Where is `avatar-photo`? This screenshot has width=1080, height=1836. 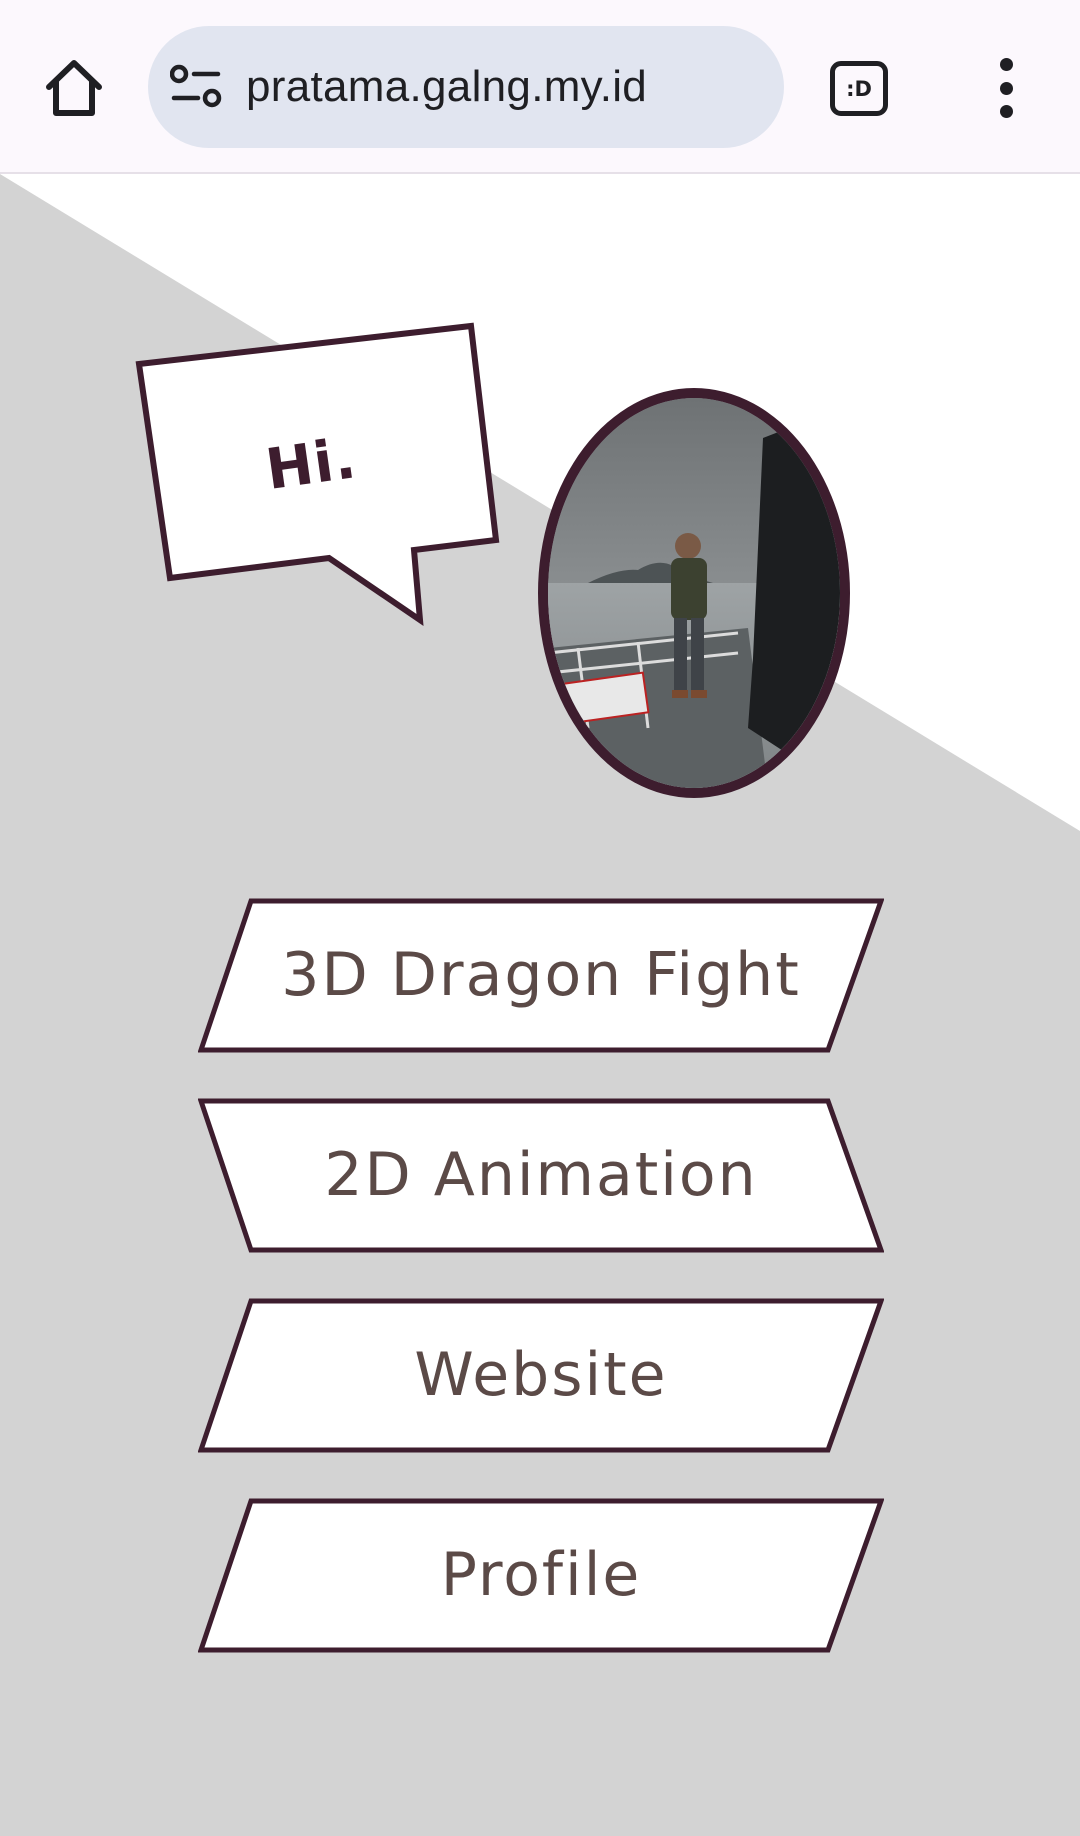
avatar-photo is located at coordinates (694, 593).